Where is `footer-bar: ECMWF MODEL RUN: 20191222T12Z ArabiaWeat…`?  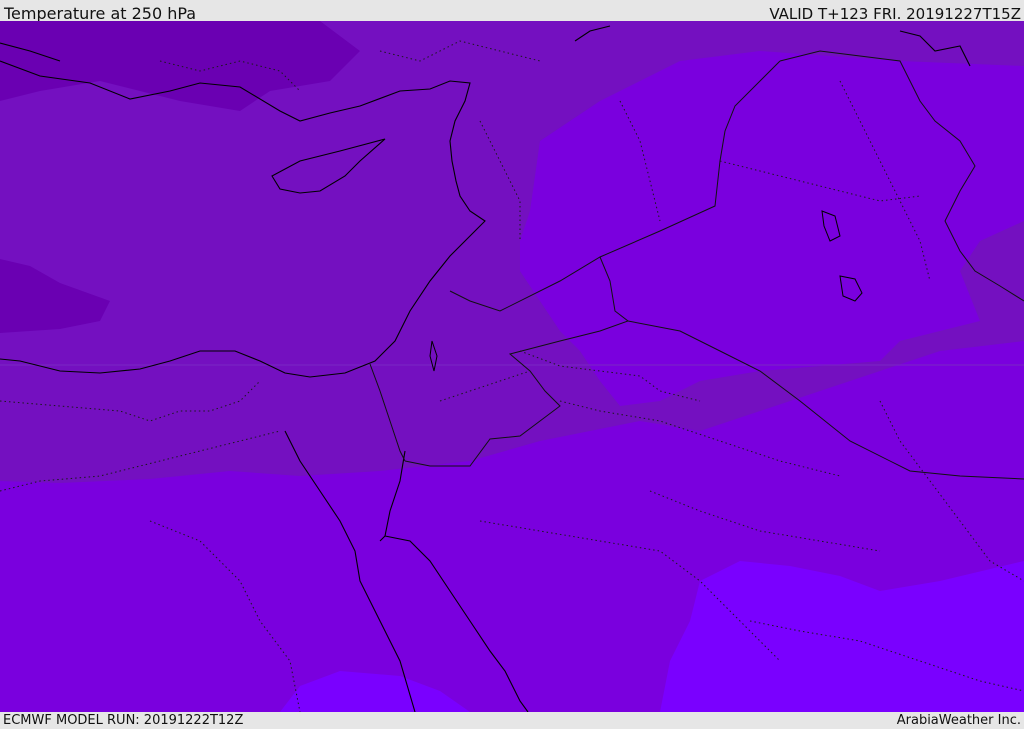
footer-bar: ECMWF MODEL RUN: 20191222T12Z ArabiaWeat… is located at coordinates (512, 720).